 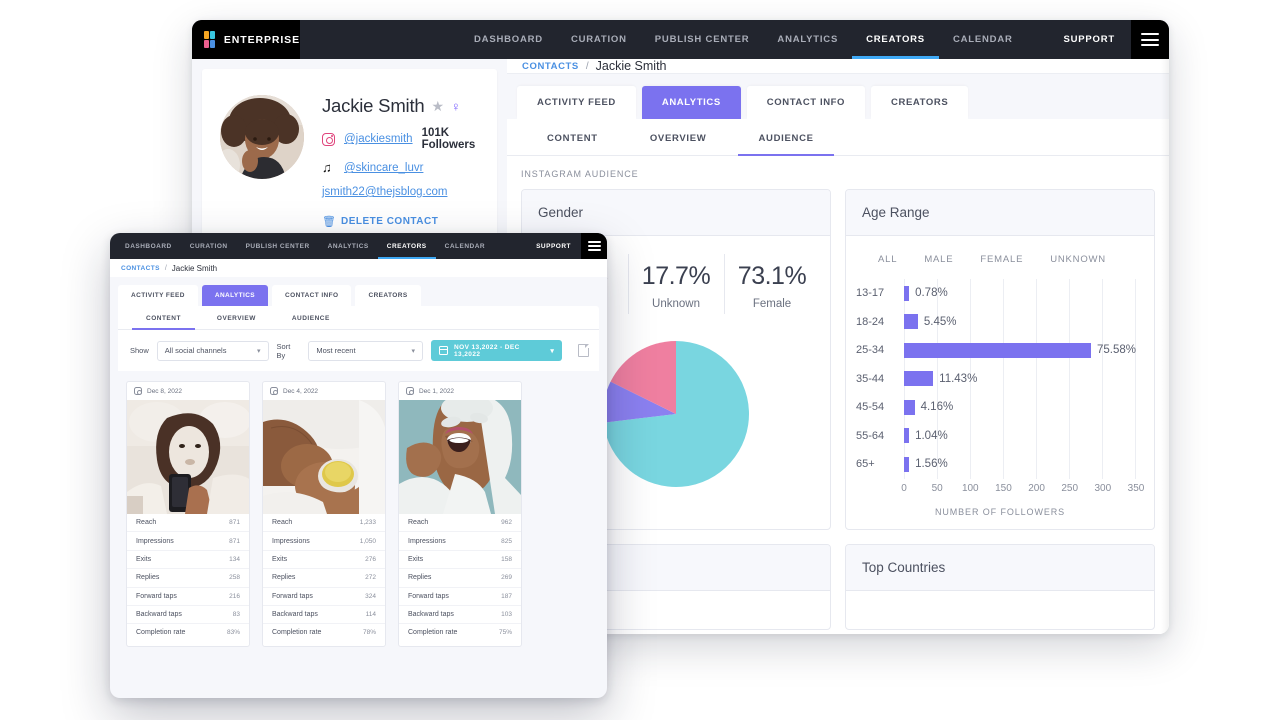 What do you see at coordinates (324, 595) in the screenshot?
I see `post-metric-row: Forward taps 324` at bounding box center [324, 595].